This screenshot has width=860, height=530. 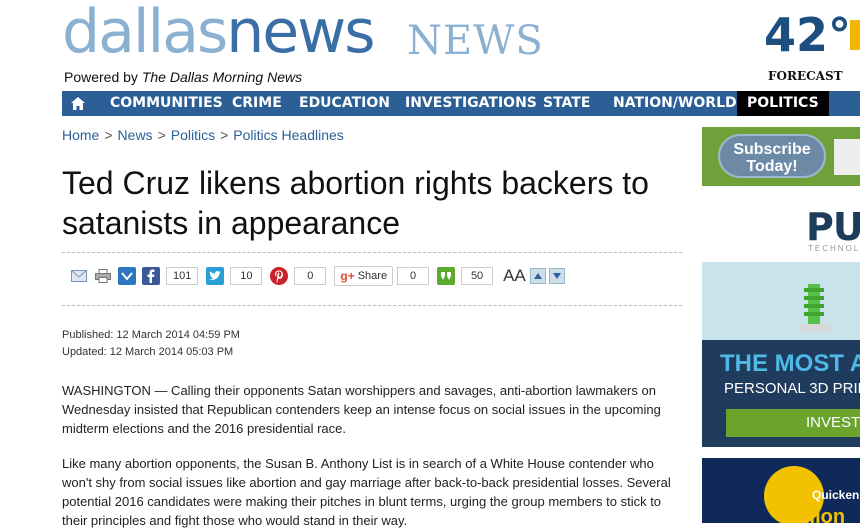 I want to click on delicious-icon, so click(x=127, y=276).